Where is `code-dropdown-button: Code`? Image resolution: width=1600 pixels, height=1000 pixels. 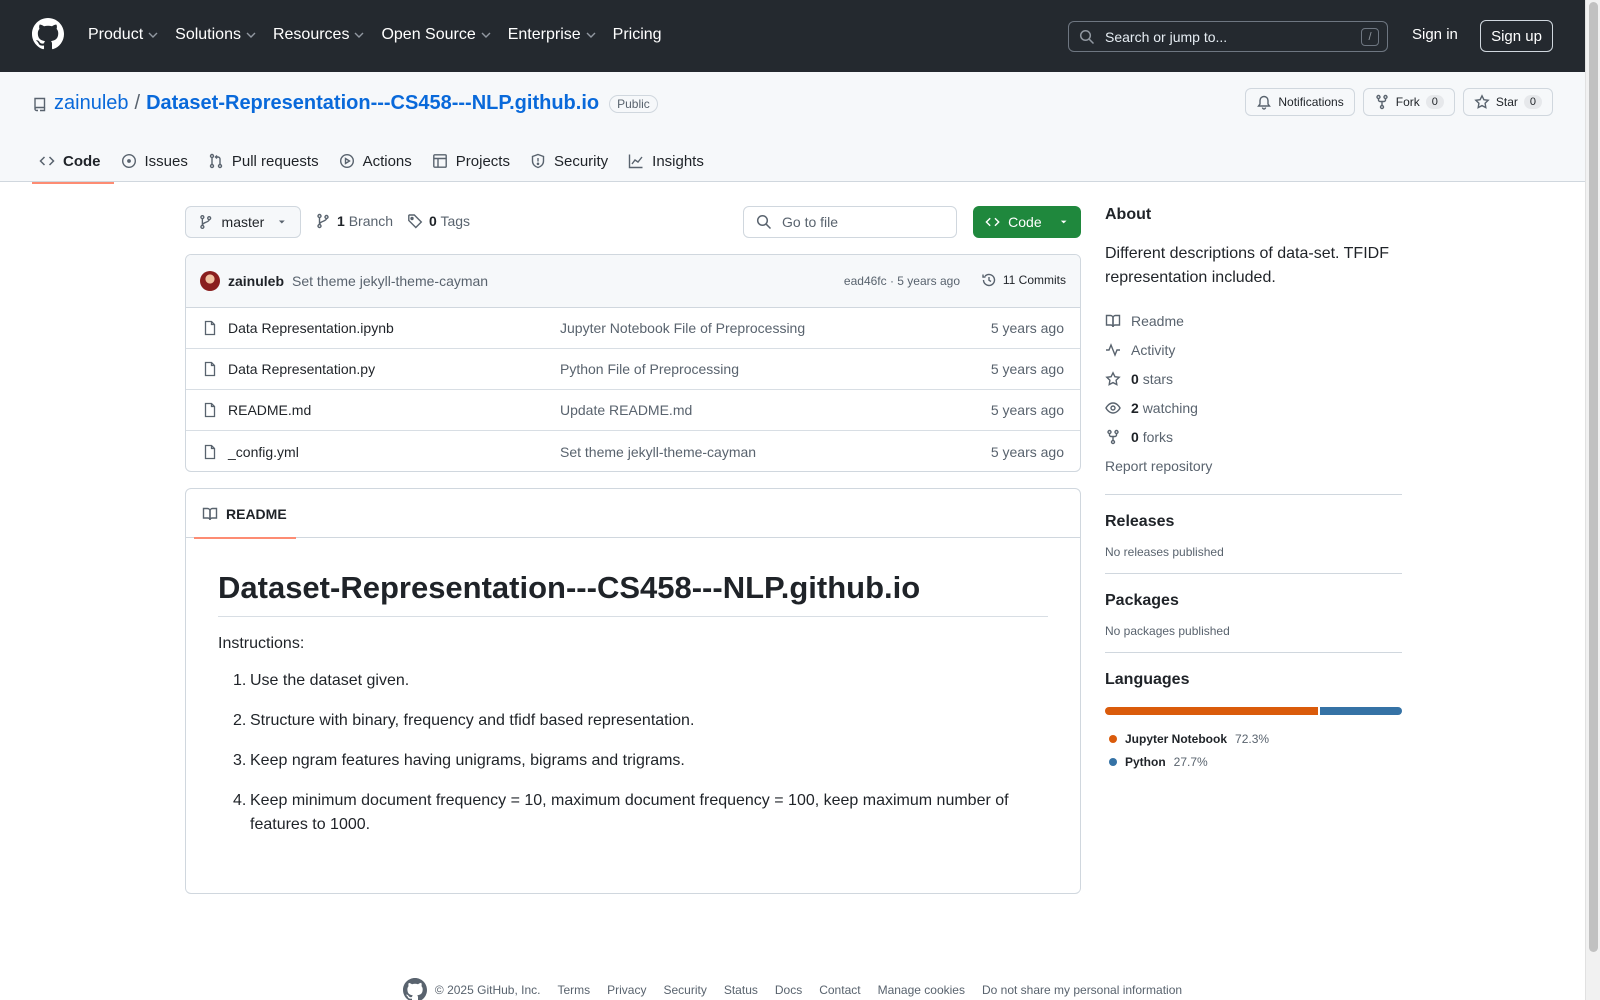
code-dropdown-button: Code is located at coordinates (1027, 222).